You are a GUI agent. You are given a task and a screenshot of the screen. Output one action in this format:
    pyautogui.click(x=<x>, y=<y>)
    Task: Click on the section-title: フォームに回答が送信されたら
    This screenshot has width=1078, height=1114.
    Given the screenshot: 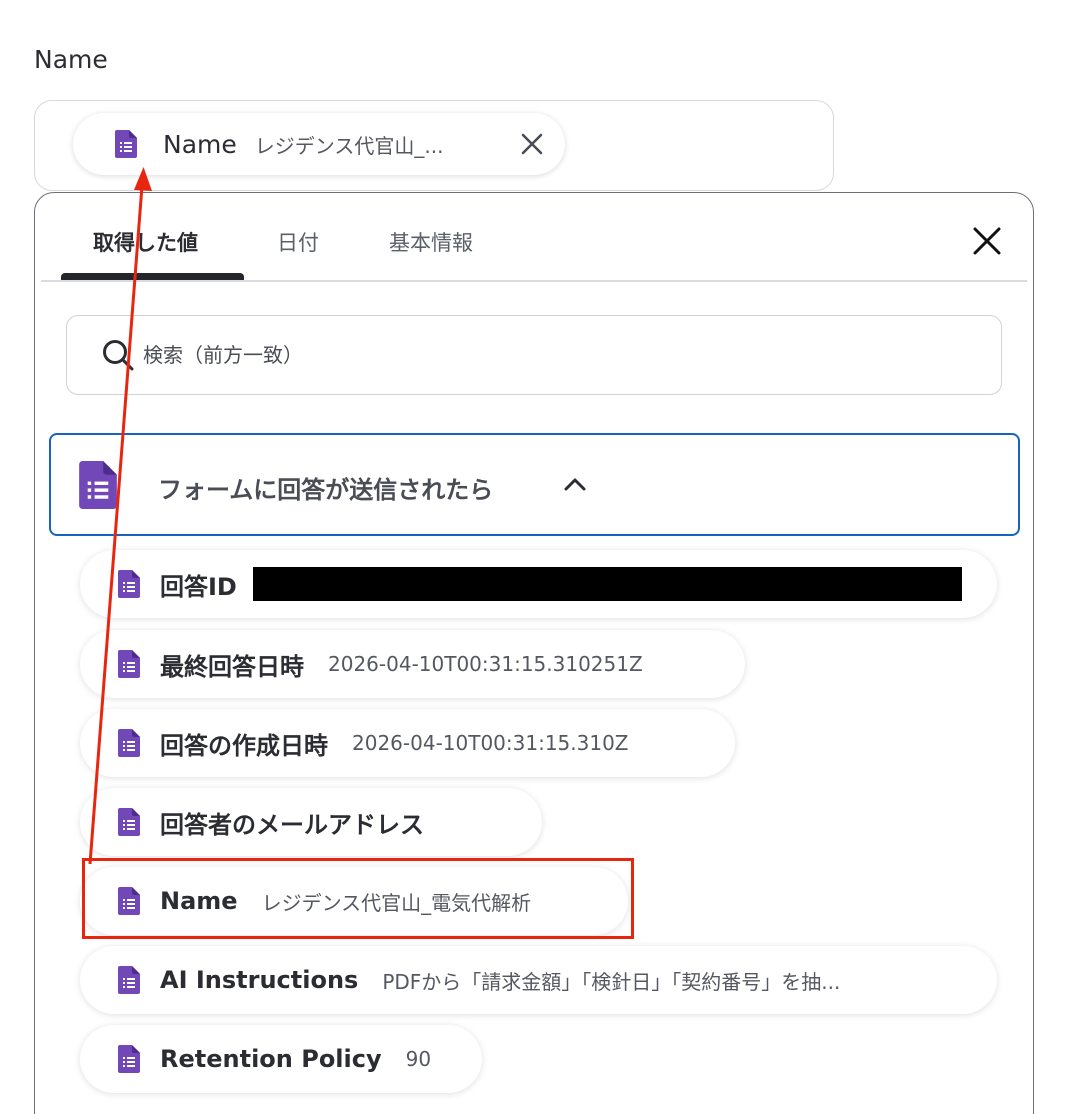 What is the action you would take?
    pyautogui.click(x=326, y=490)
    